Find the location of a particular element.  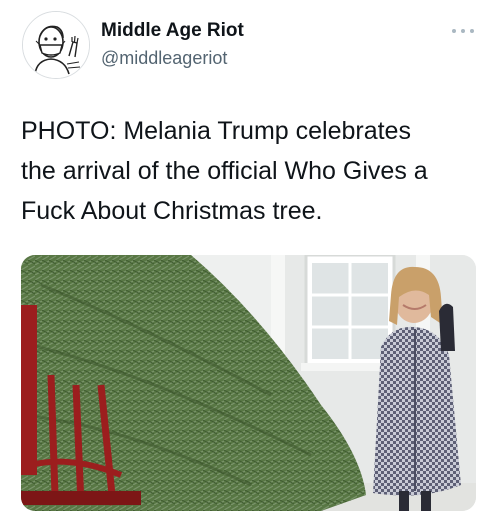

tweet-text-line: the arrival of the official Who Gives a is located at coordinates (224, 171).